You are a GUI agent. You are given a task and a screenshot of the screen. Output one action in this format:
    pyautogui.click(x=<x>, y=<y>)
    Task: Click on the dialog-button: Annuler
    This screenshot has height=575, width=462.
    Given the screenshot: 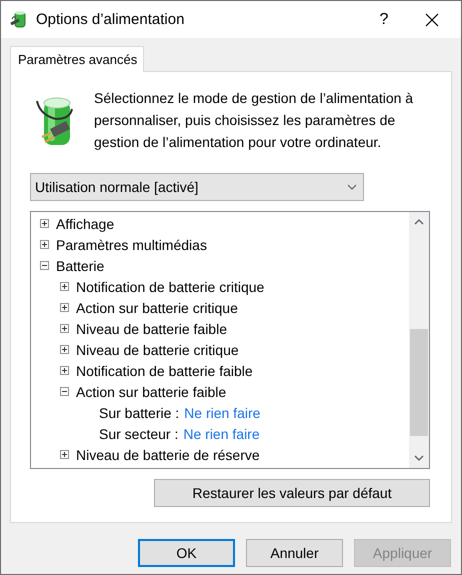 What is the action you would take?
    pyautogui.click(x=294, y=553)
    